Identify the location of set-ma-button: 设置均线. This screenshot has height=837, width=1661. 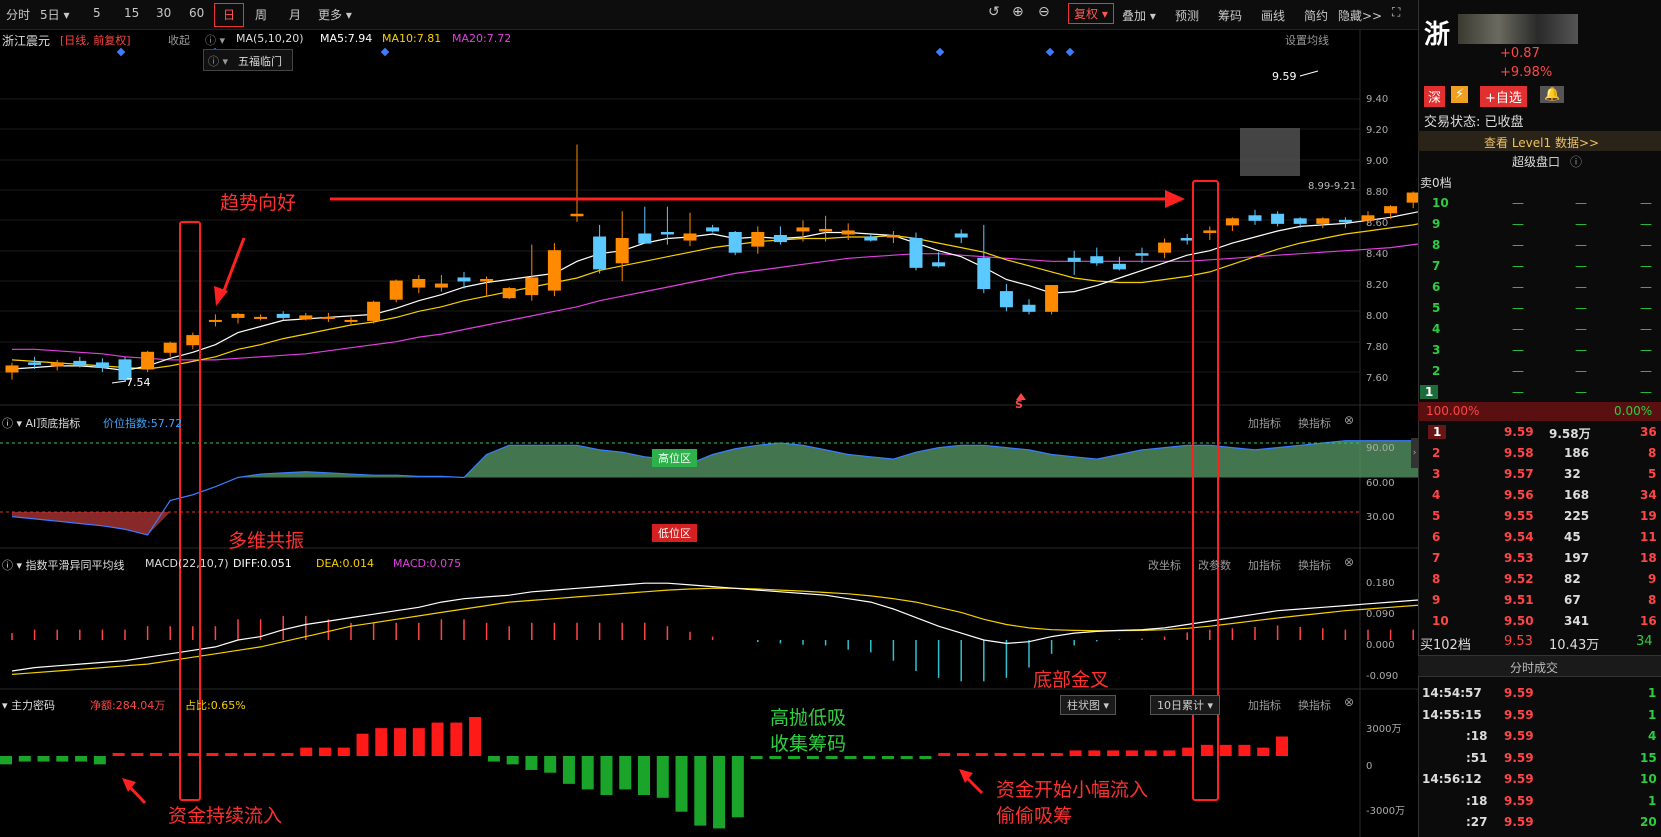
(1307, 40).